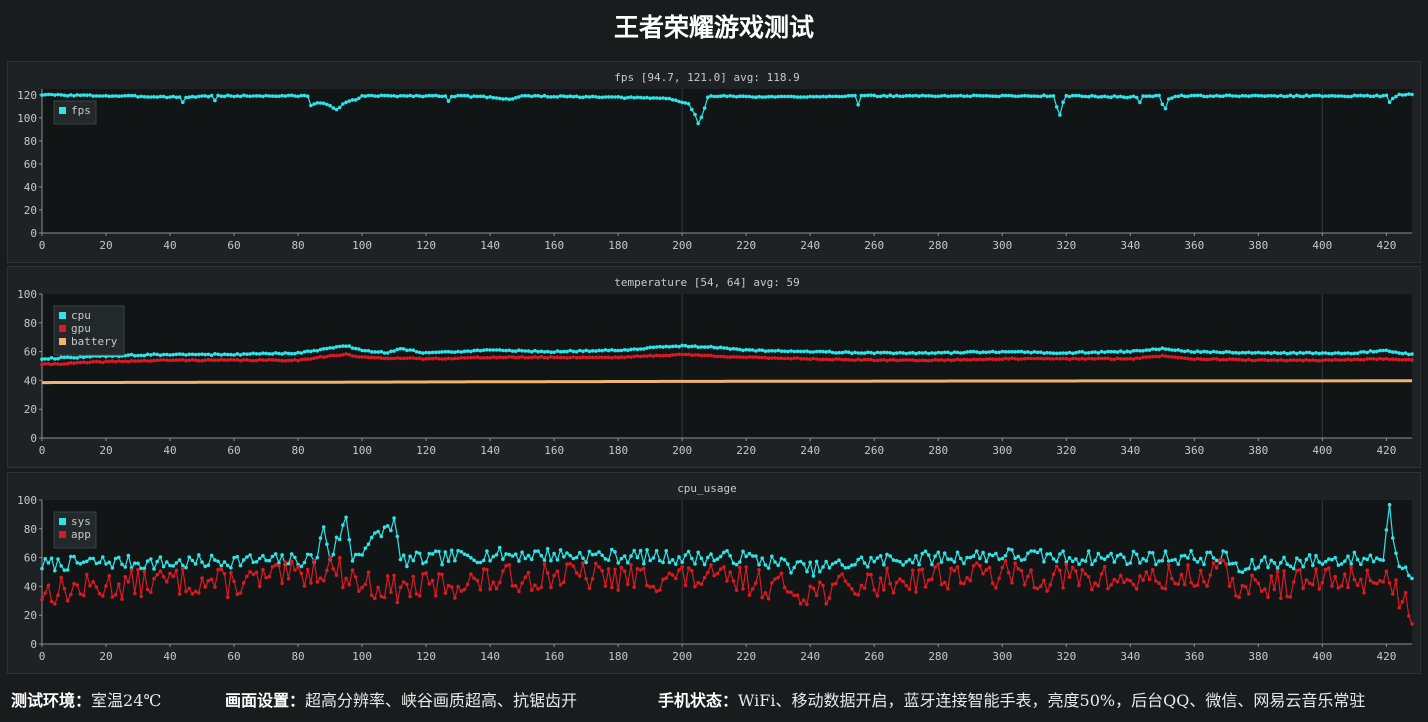  Describe the element at coordinates (1258, 450) in the screenshot. I see `x-tick-label: 380` at that location.